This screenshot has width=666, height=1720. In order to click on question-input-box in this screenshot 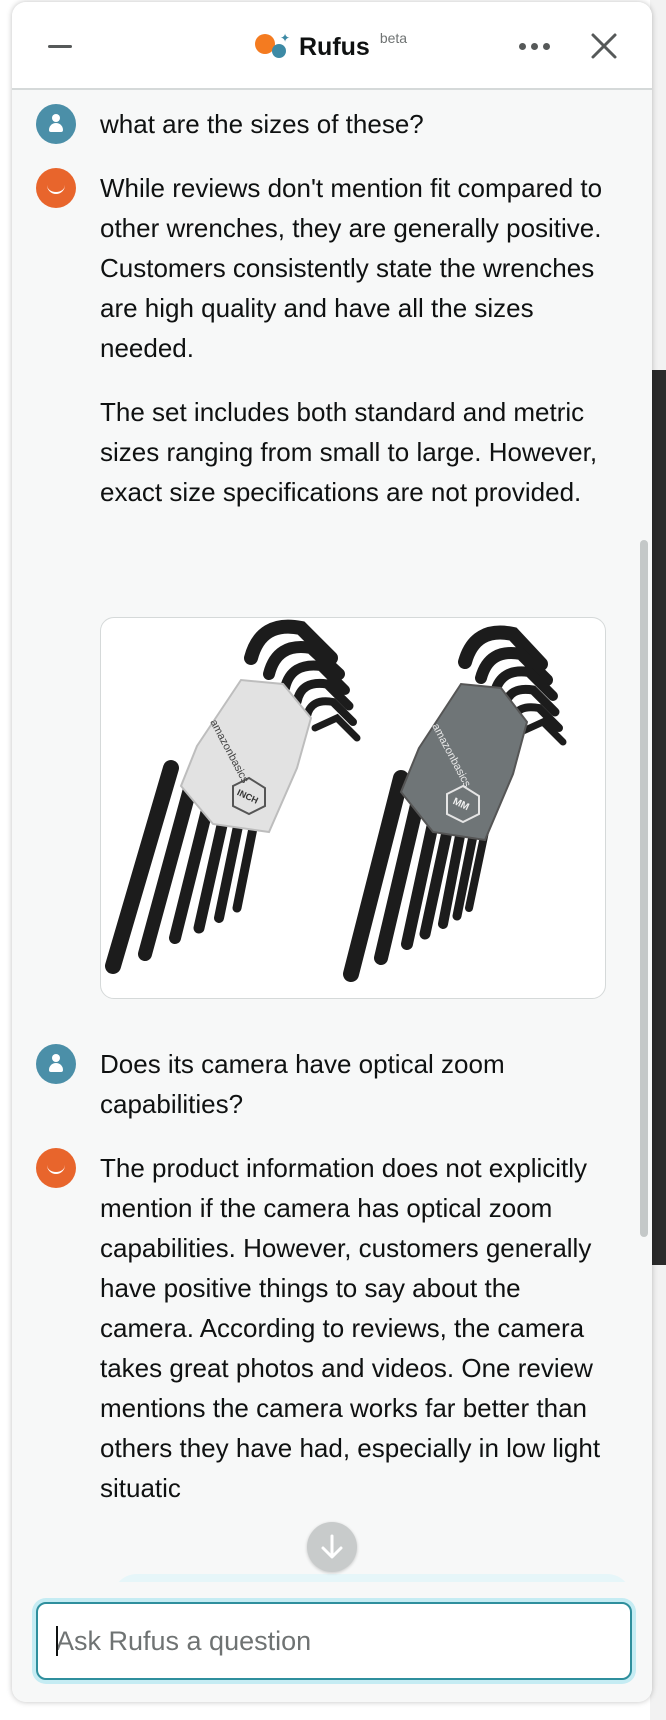, I will do `click(334, 1641)`.